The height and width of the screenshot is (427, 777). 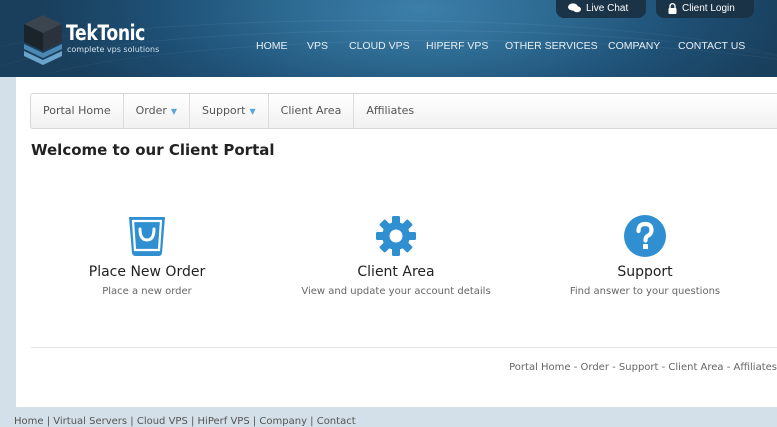 I want to click on page-title: Welcome to our Client Portal, so click(x=153, y=150).